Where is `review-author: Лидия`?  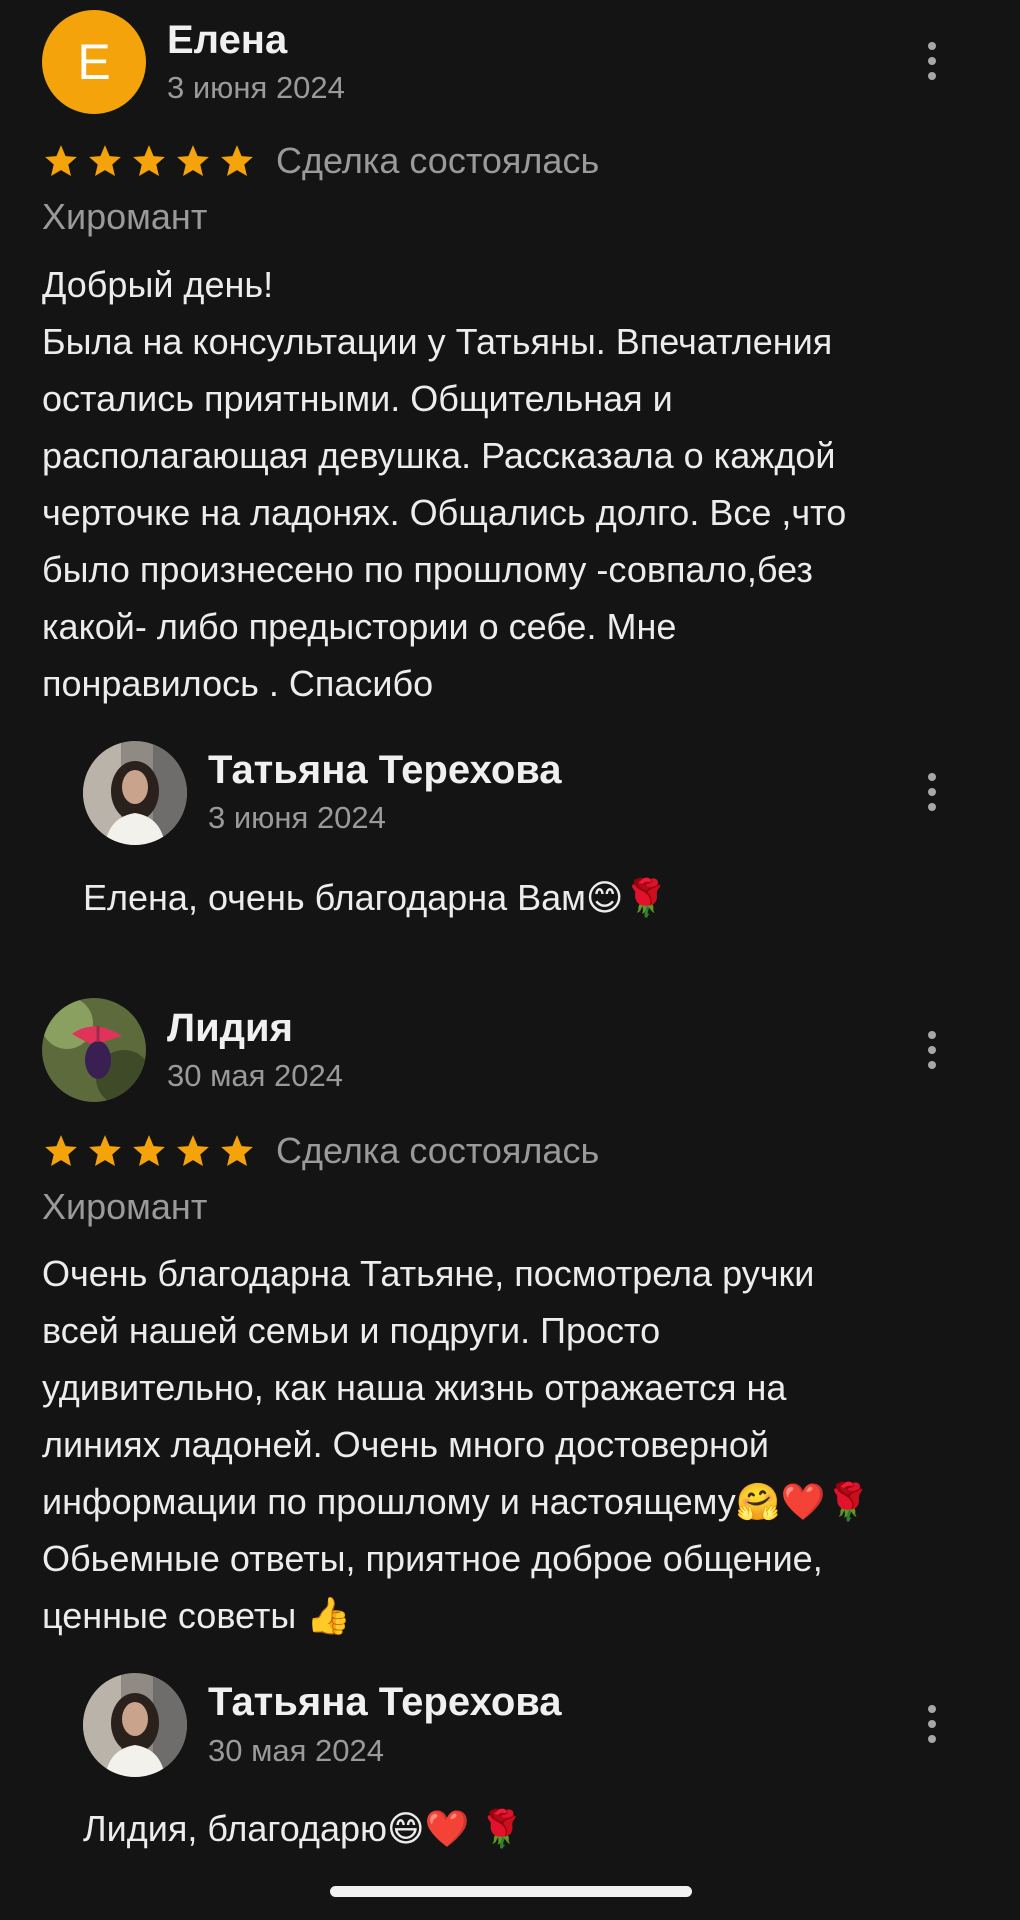
review-author: Лидия is located at coordinates (230, 1028).